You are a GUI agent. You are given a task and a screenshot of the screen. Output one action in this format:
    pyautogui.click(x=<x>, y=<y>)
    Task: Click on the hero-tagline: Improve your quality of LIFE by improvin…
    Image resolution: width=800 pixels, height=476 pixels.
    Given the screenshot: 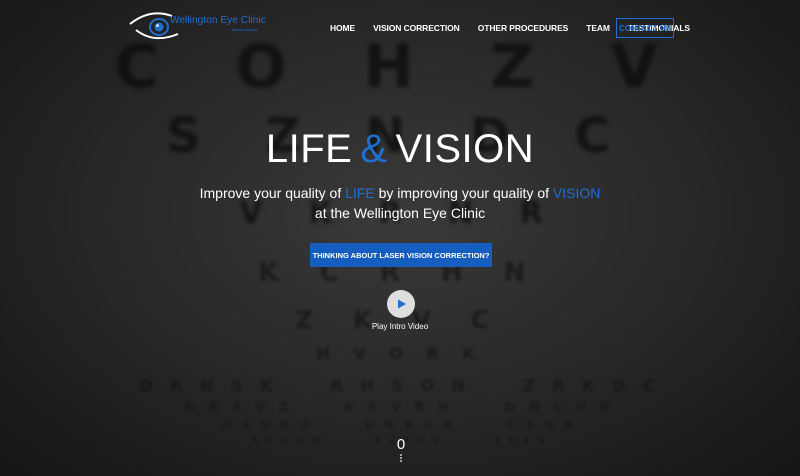 What is the action you would take?
    pyautogui.click(x=400, y=203)
    